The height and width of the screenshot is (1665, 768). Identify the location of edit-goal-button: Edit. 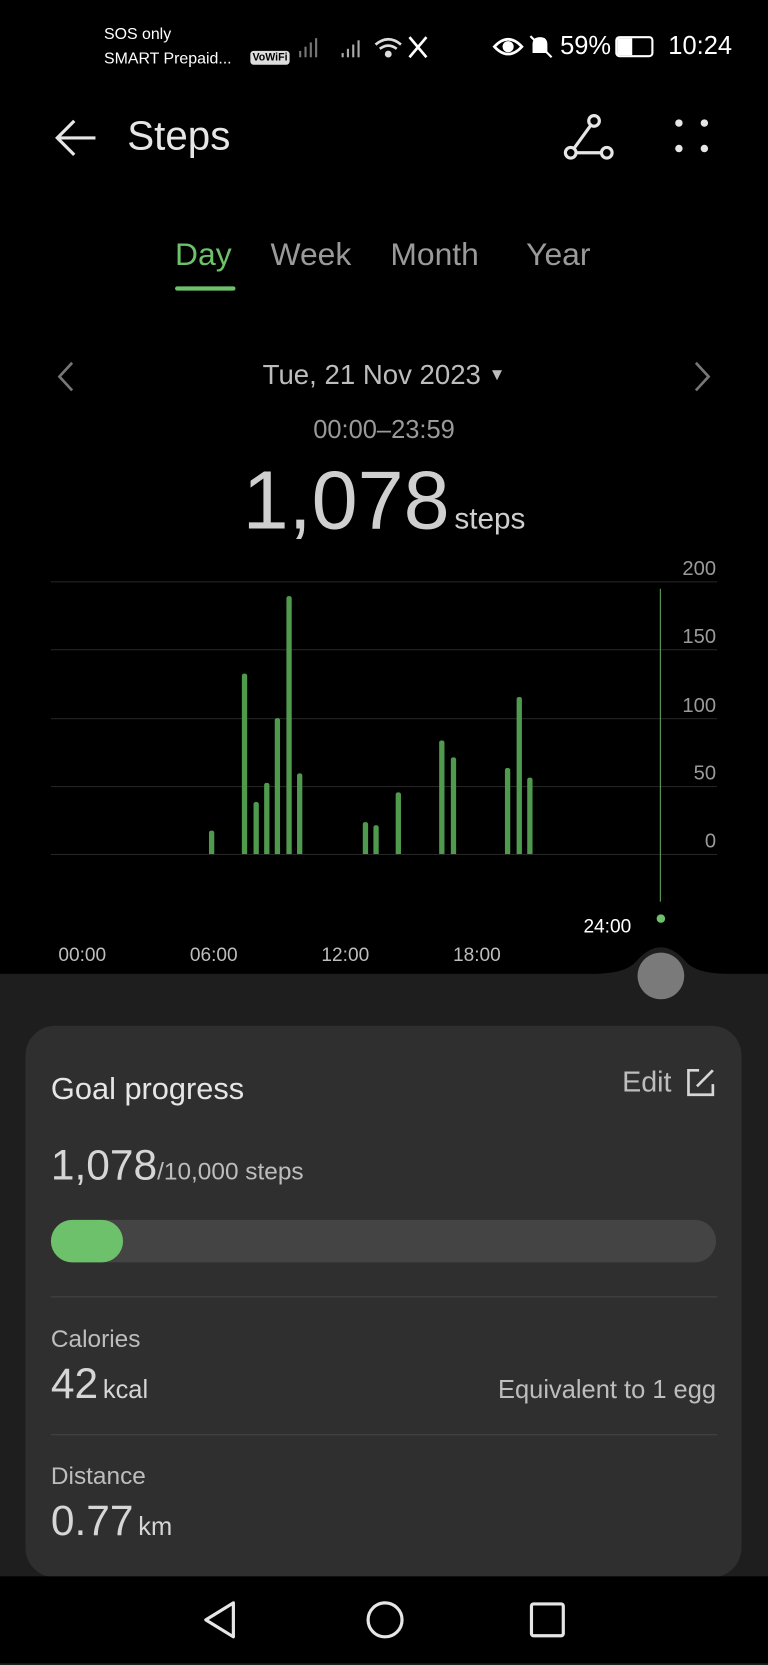
(669, 1082).